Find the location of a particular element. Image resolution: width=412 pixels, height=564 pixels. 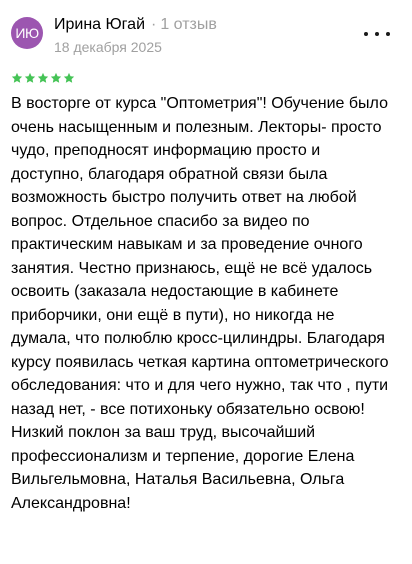

review-date: 18 декабря 2025 is located at coordinates (108, 47).